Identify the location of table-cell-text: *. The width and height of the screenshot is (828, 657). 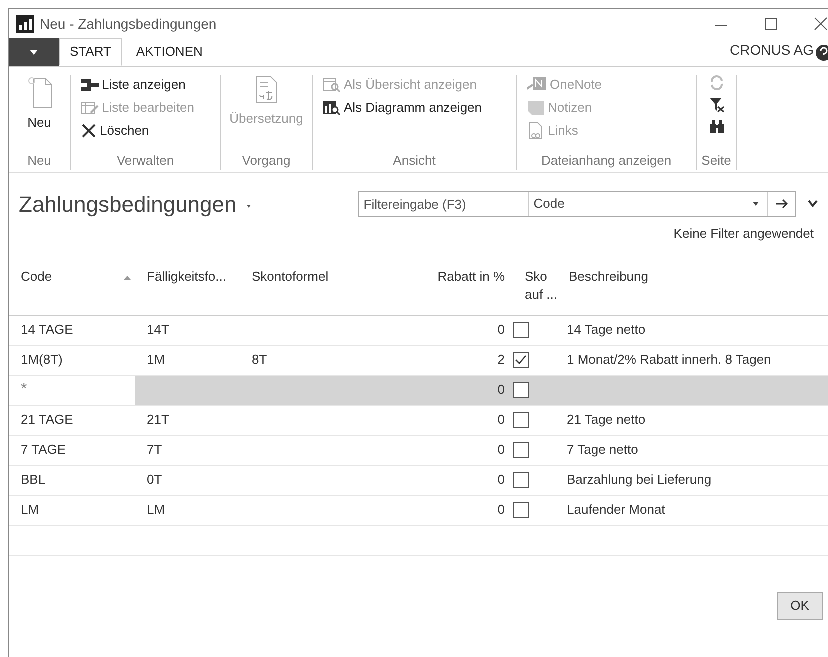
(24, 390).